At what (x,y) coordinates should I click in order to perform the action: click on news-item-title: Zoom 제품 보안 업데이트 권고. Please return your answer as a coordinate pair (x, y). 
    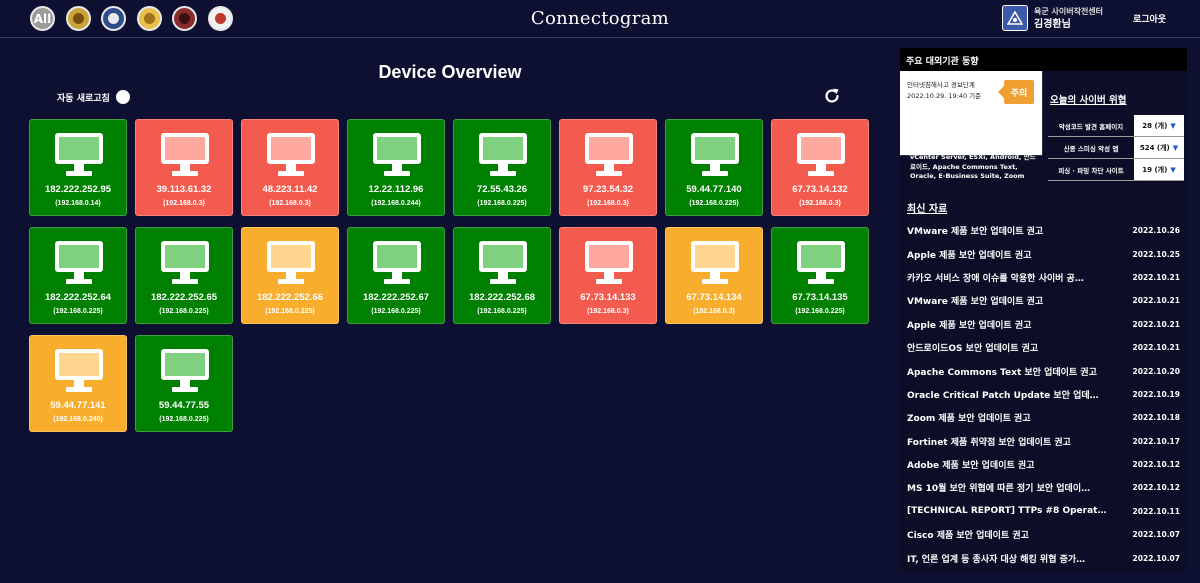
    Looking at the image, I should click on (1007, 417).